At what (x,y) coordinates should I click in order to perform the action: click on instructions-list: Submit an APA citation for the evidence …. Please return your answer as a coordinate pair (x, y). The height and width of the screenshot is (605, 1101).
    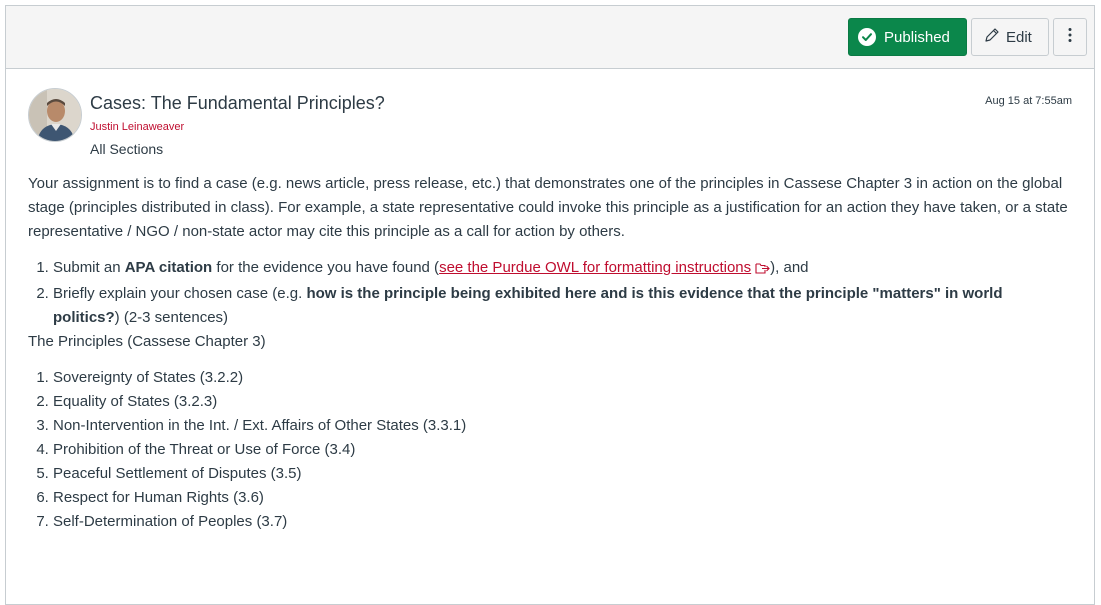
    Looking at the image, I should click on (550, 293).